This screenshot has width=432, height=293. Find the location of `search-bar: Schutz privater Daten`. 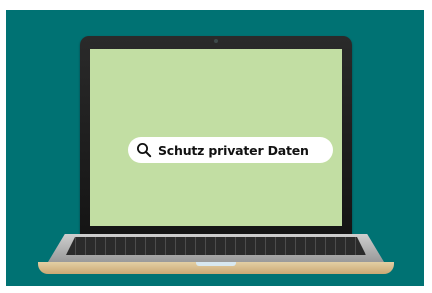

search-bar: Schutz privater Daten is located at coordinates (230, 150).